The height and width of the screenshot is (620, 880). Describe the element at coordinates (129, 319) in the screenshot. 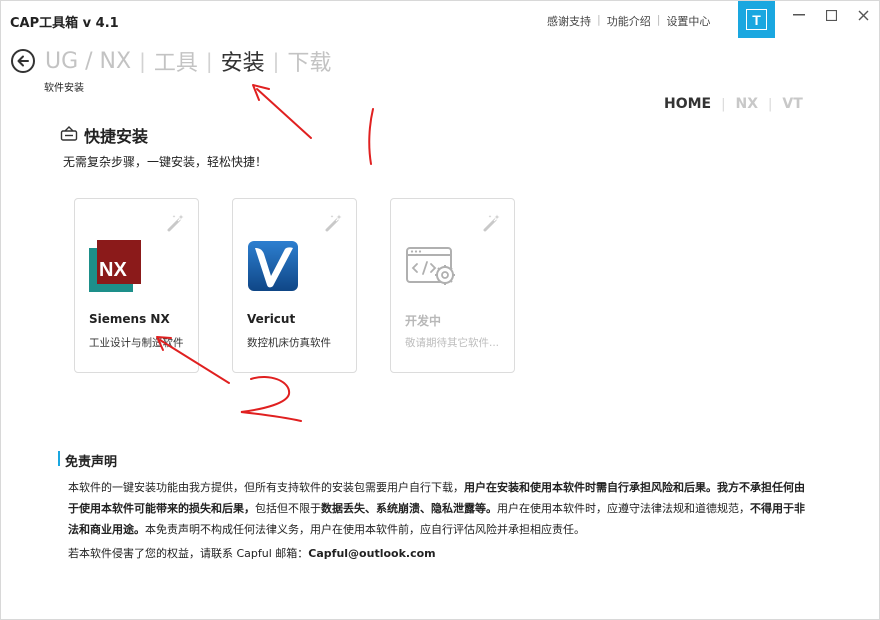

I see `card-name: Siemens NX` at that location.